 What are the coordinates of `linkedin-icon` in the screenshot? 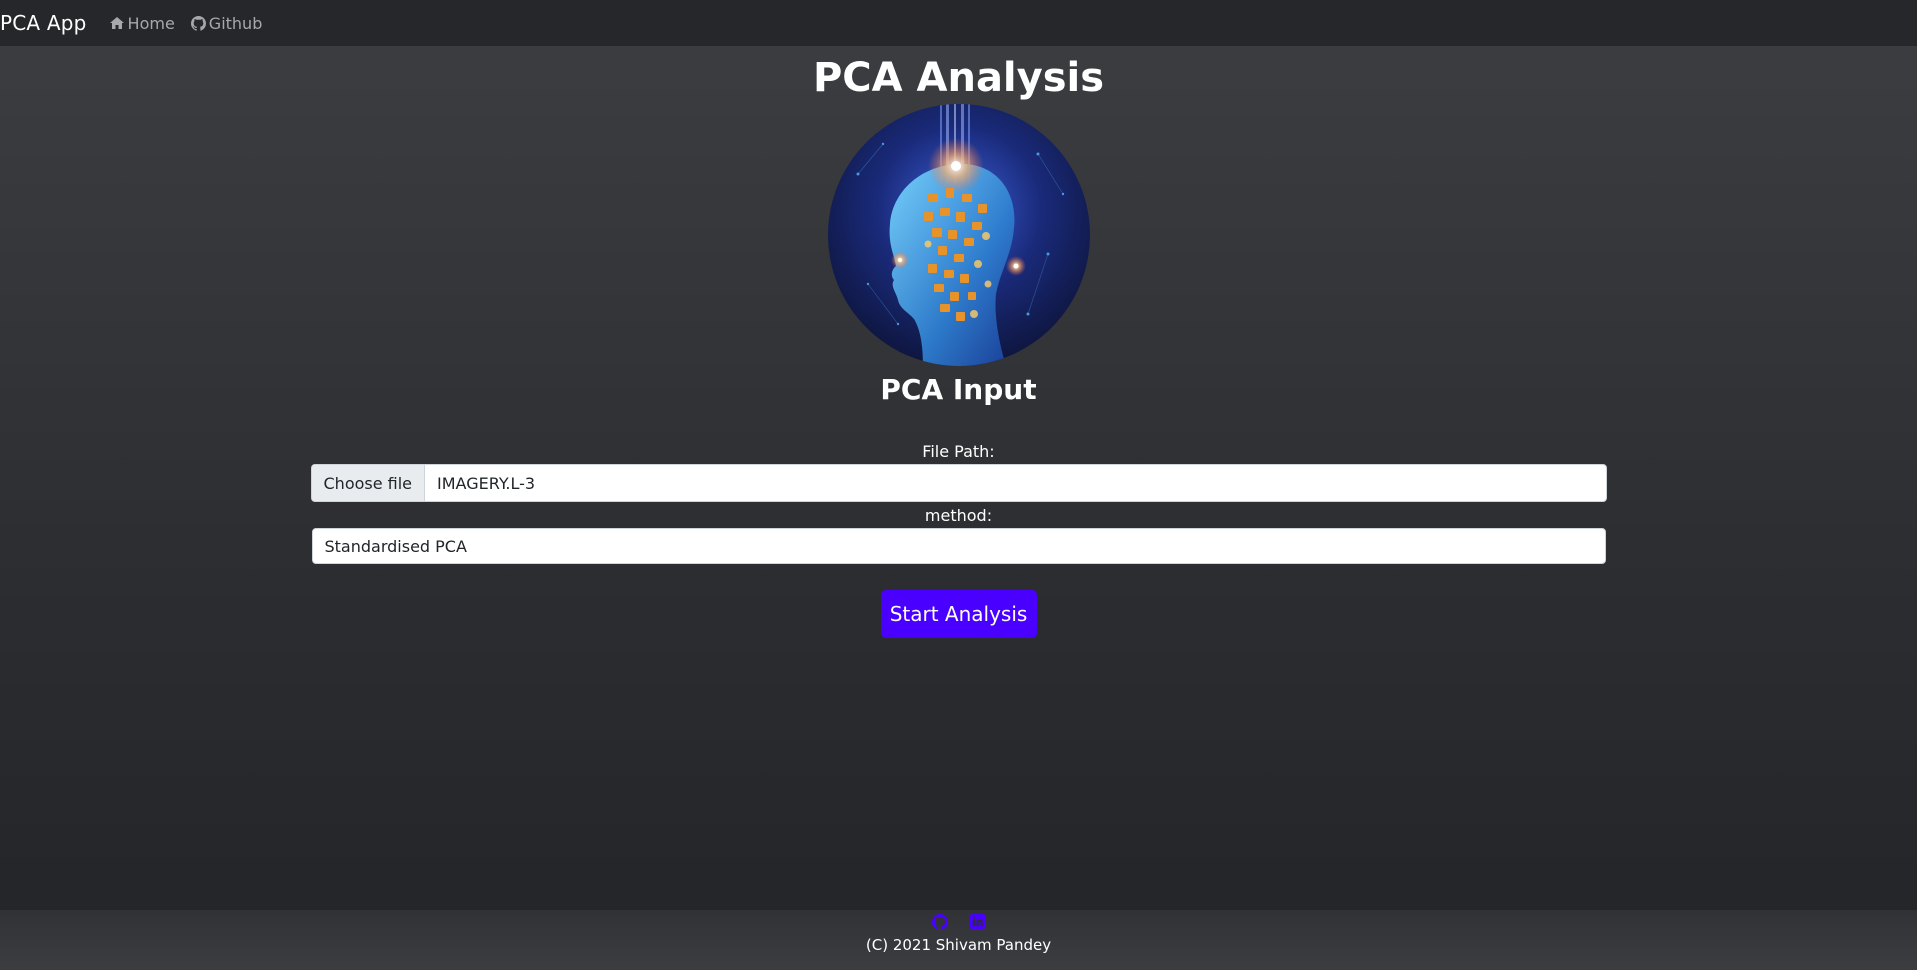 It's located at (977, 921).